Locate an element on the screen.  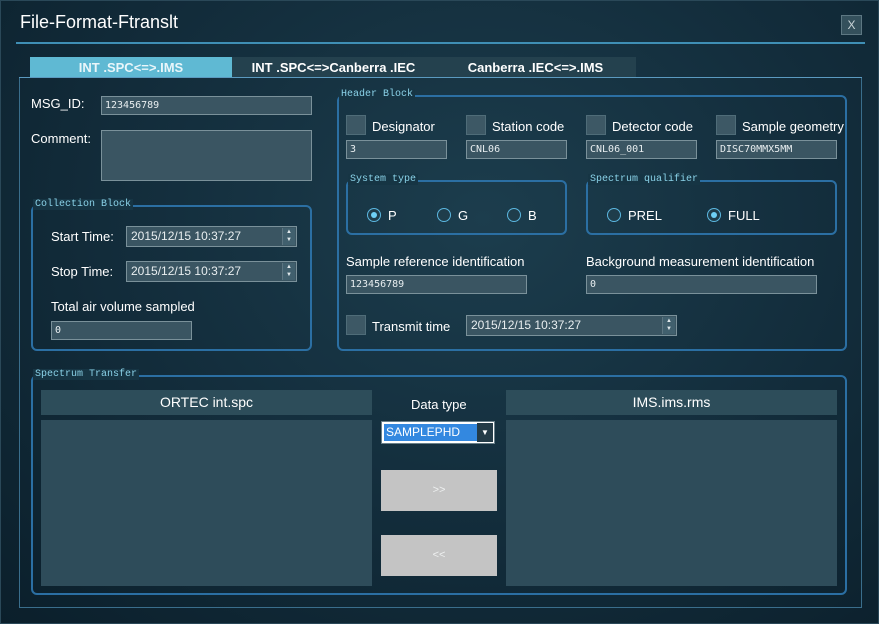
background-measurement-label: Background measurement identification is located at coordinates (700, 261).